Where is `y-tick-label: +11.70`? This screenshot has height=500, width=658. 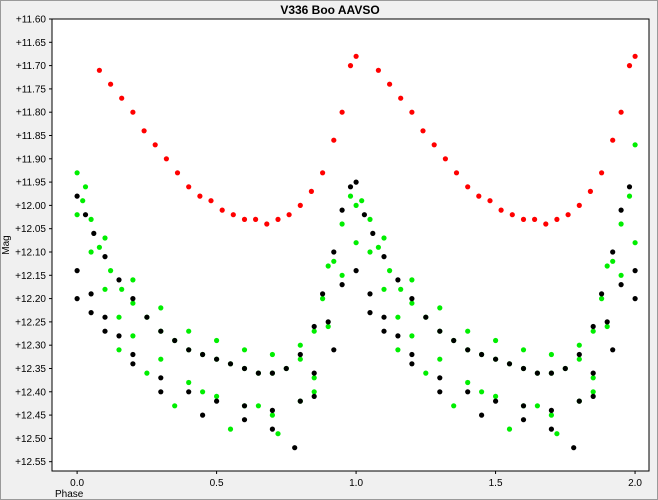
y-tick-label: +11.70 is located at coordinates (31, 66).